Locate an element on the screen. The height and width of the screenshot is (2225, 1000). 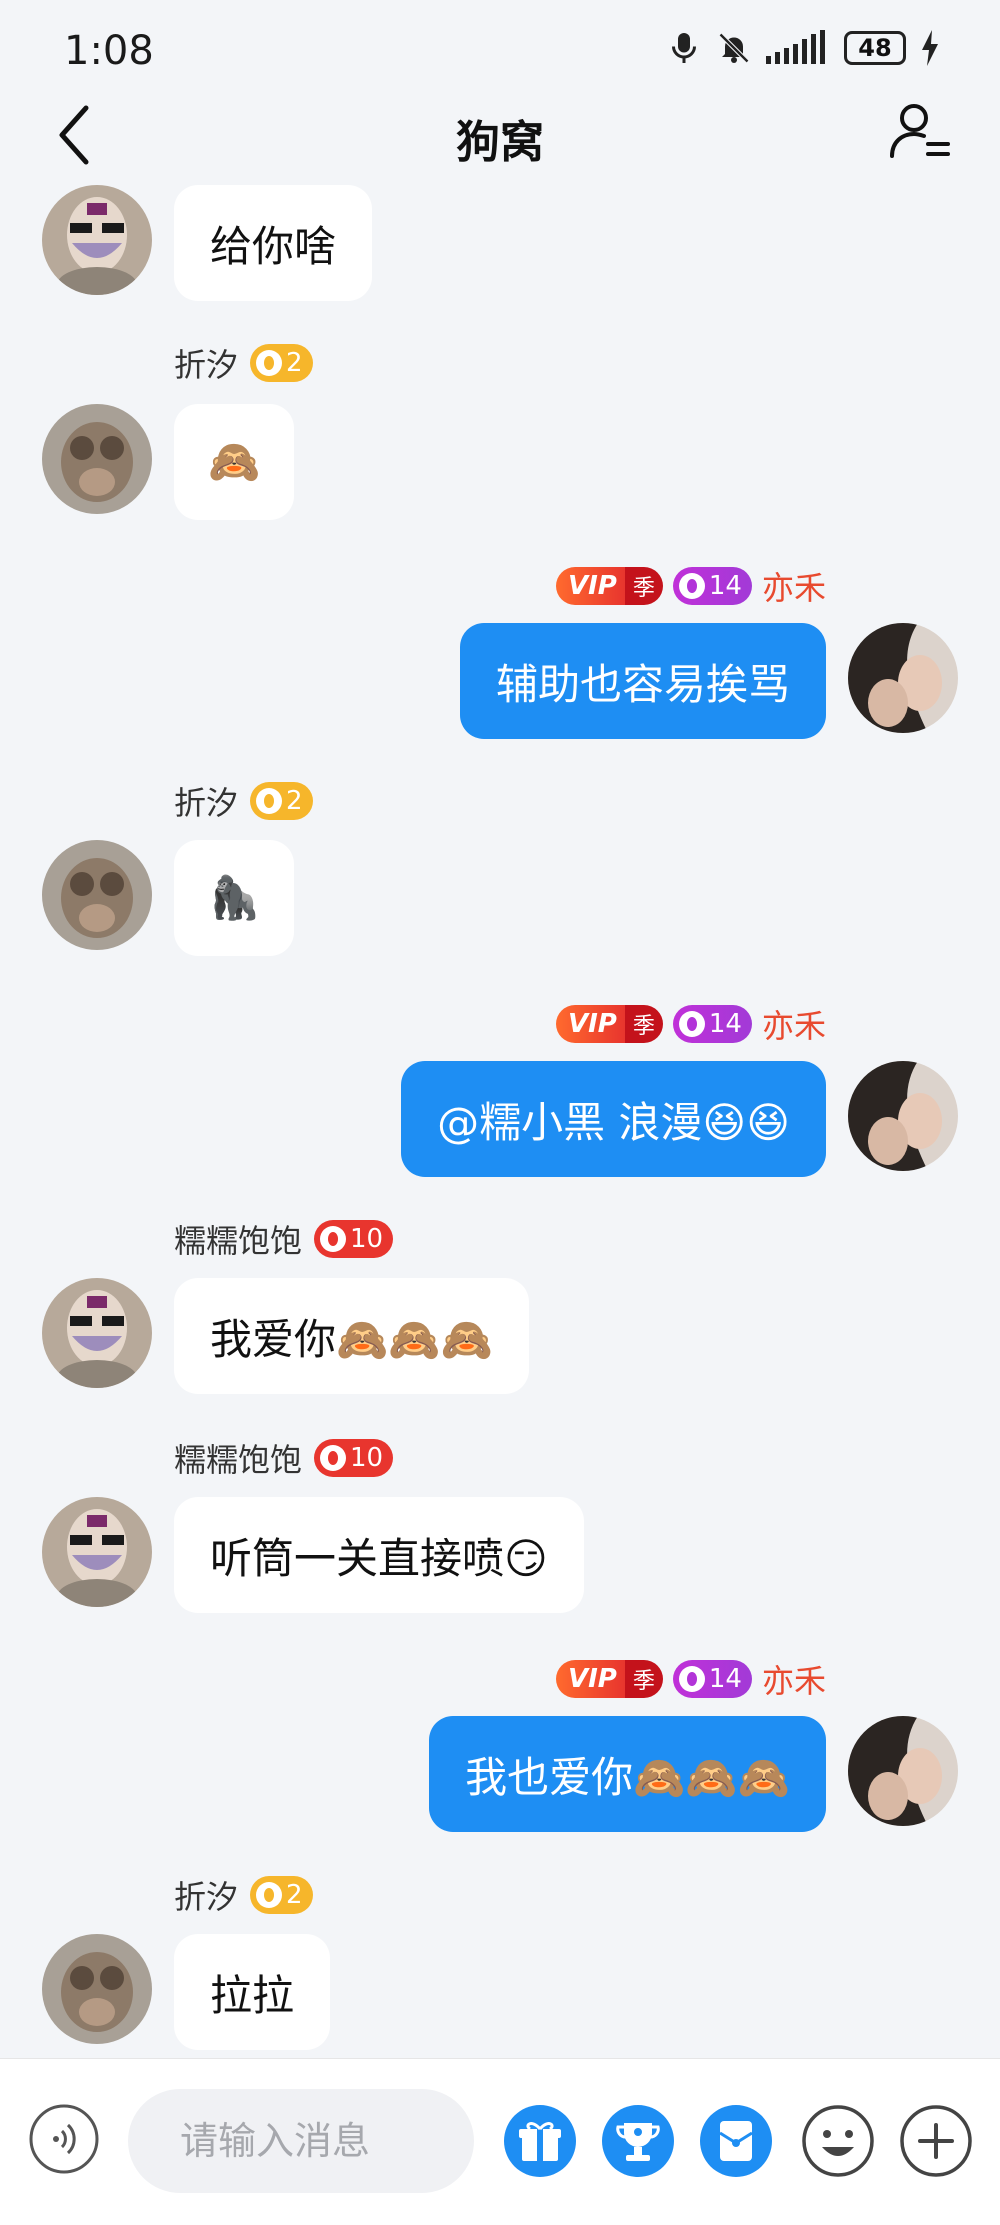
message-bubble: 我也爱你🙈🙈🙈 is located at coordinates (627, 1774).